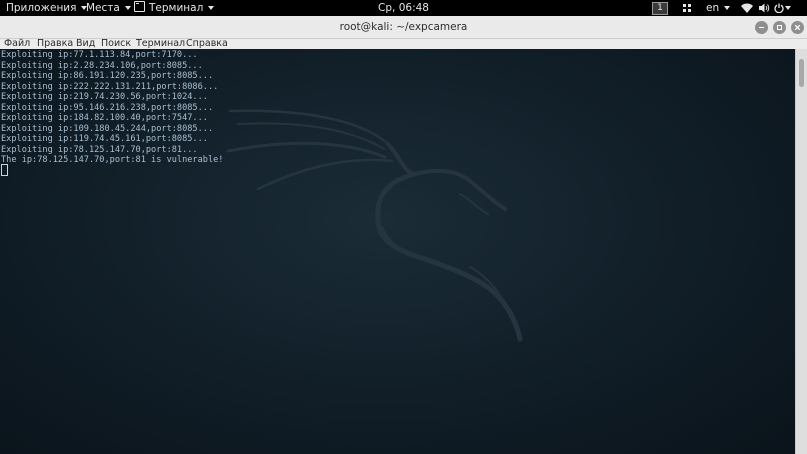 The image size is (807, 454). Describe the element at coordinates (687, 8) in the screenshot. I see `apps-grid-icon` at that location.